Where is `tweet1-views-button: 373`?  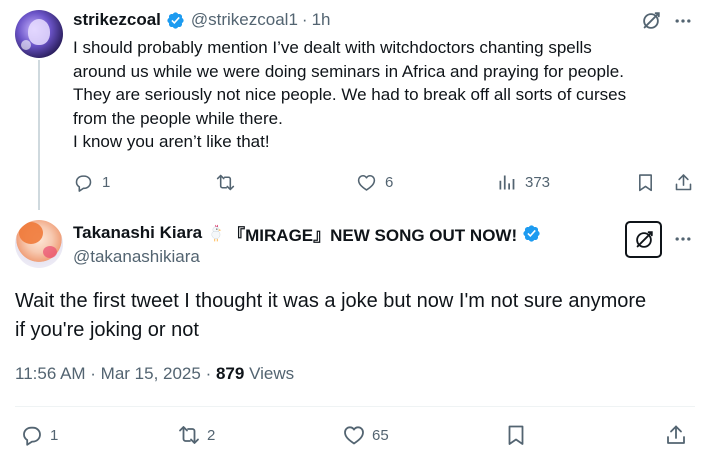
tweet1-views-button: 373 is located at coordinates (523, 182).